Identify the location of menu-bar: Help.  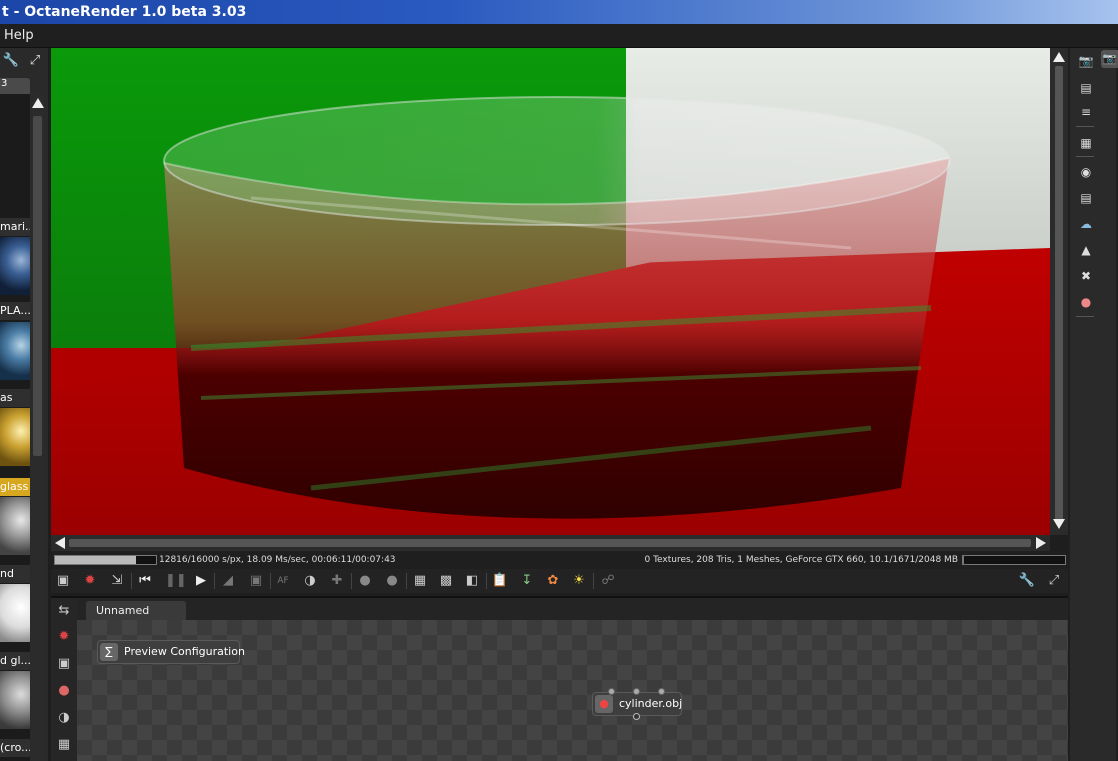
(559, 36).